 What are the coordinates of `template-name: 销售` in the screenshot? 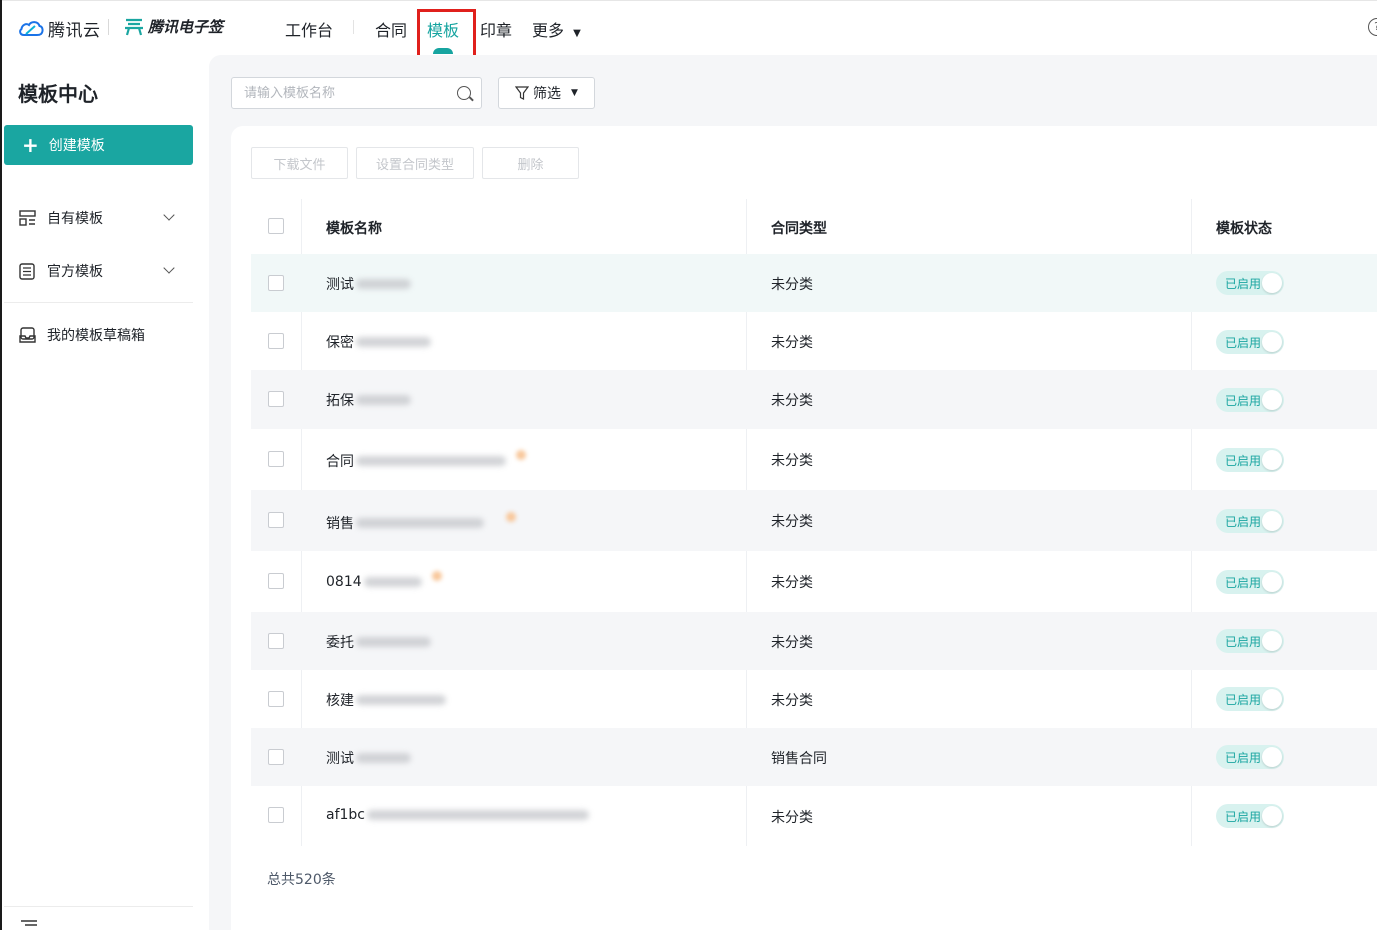 It's located at (421, 522).